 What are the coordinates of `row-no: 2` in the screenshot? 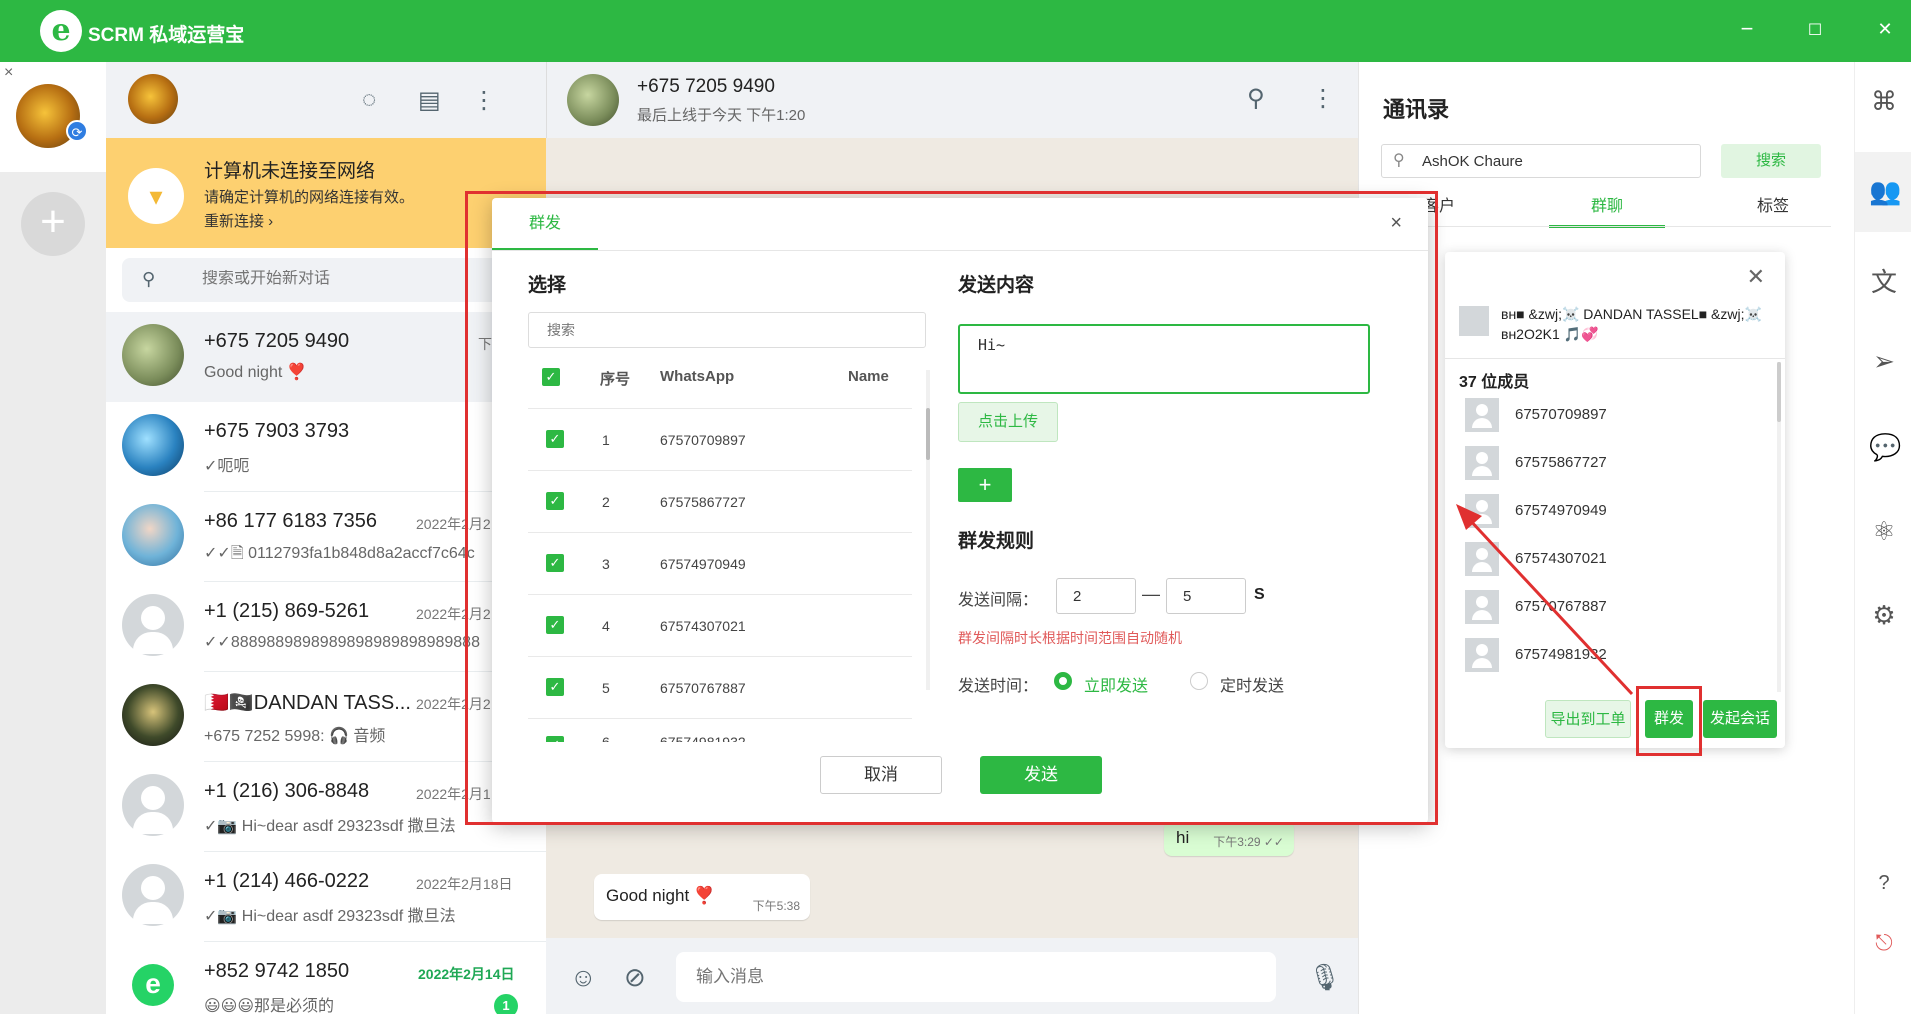 It's located at (606, 502).